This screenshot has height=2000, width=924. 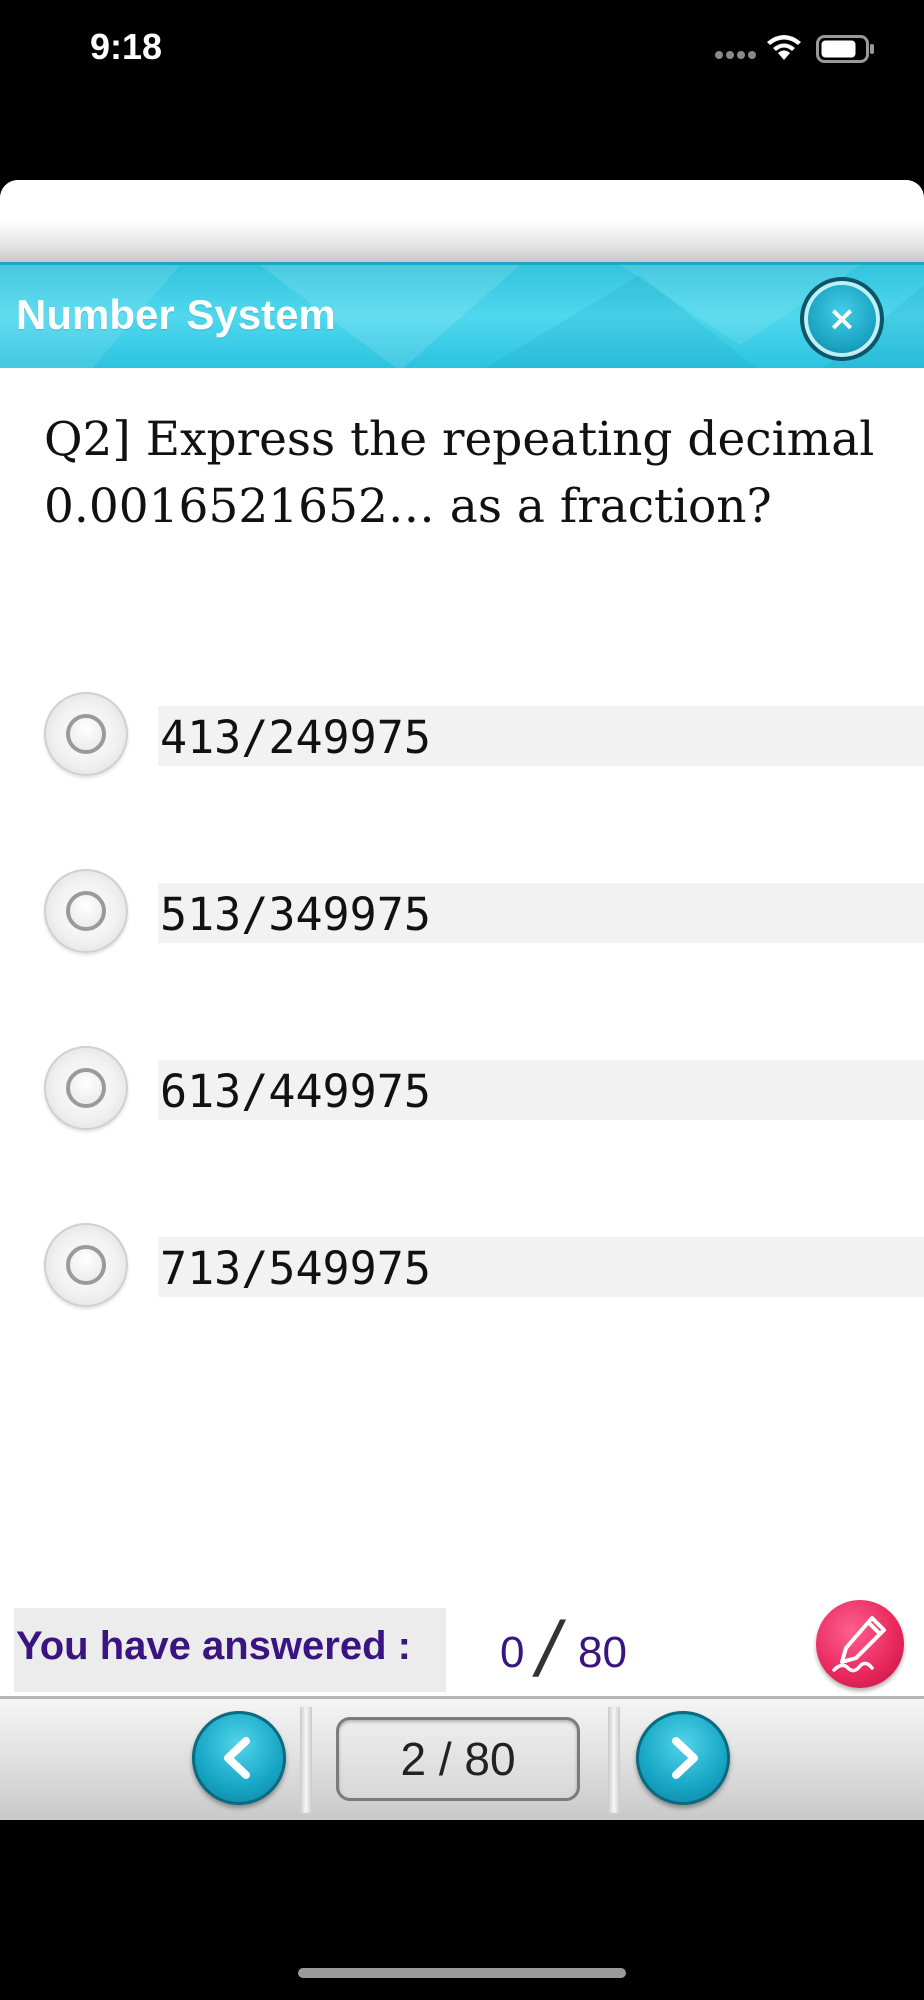 I want to click on close-icon: ×, so click(x=842, y=319).